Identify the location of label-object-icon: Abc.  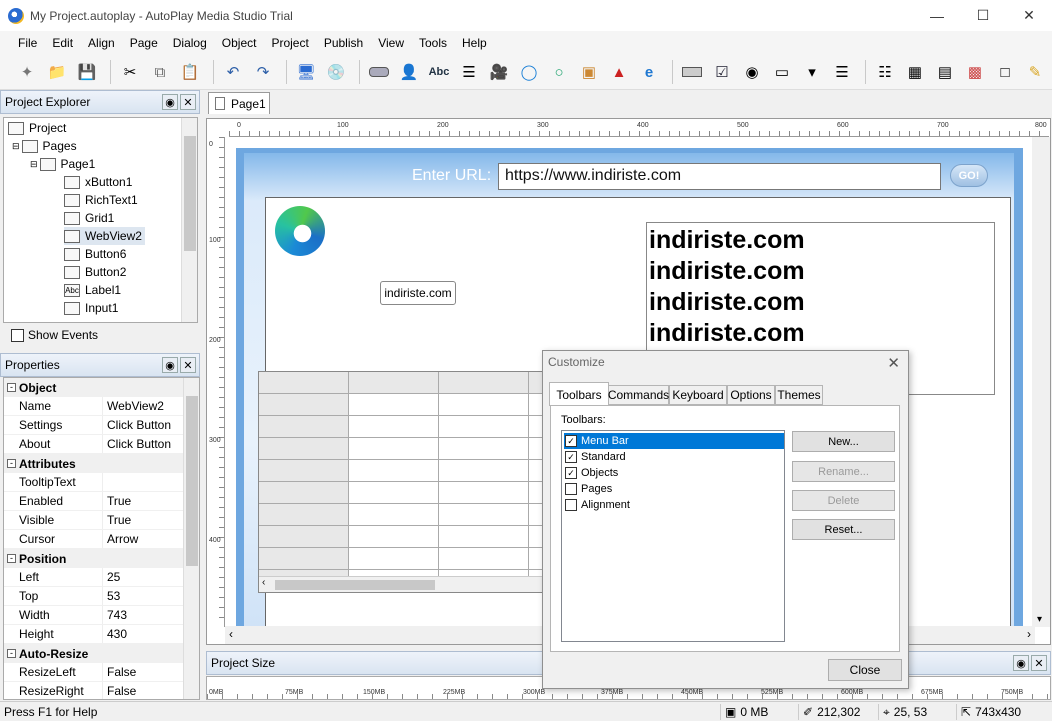
(439, 72).